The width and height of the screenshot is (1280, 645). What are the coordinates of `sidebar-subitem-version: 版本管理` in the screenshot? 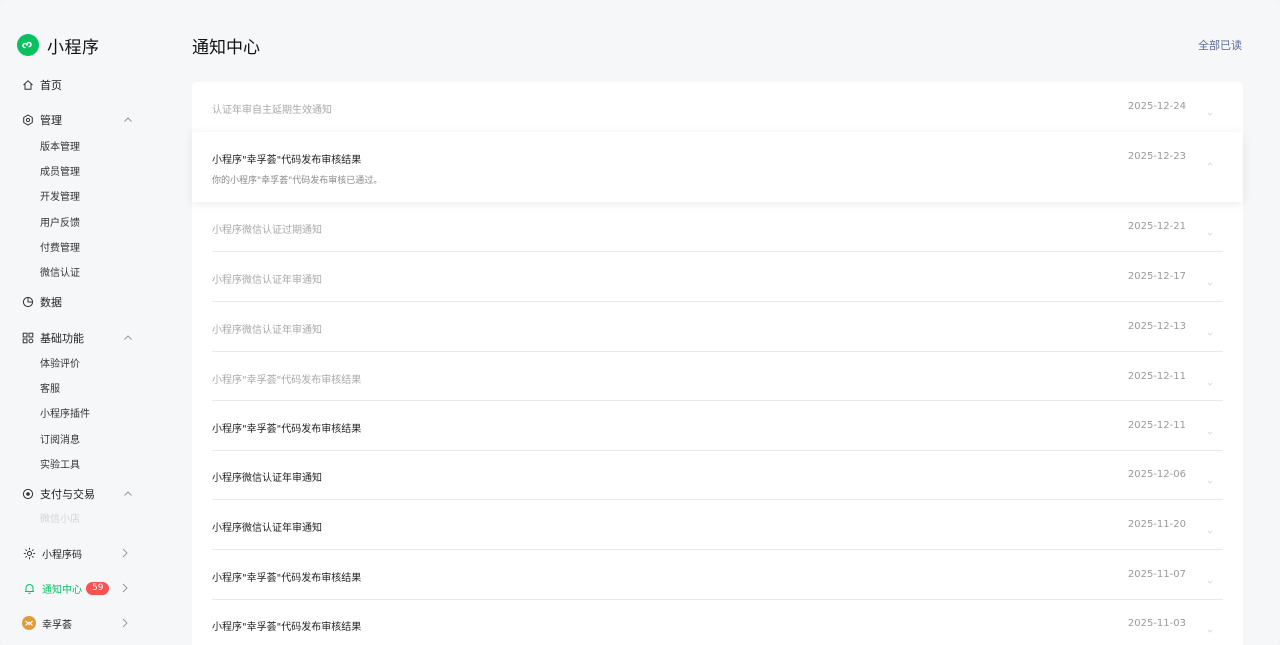 It's located at (60, 148).